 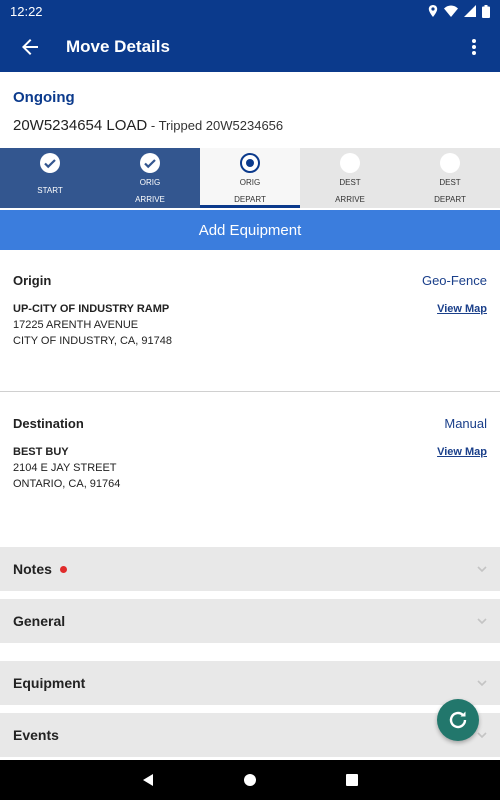 I want to click on nav-back-icon, so click(x=148, y=780).